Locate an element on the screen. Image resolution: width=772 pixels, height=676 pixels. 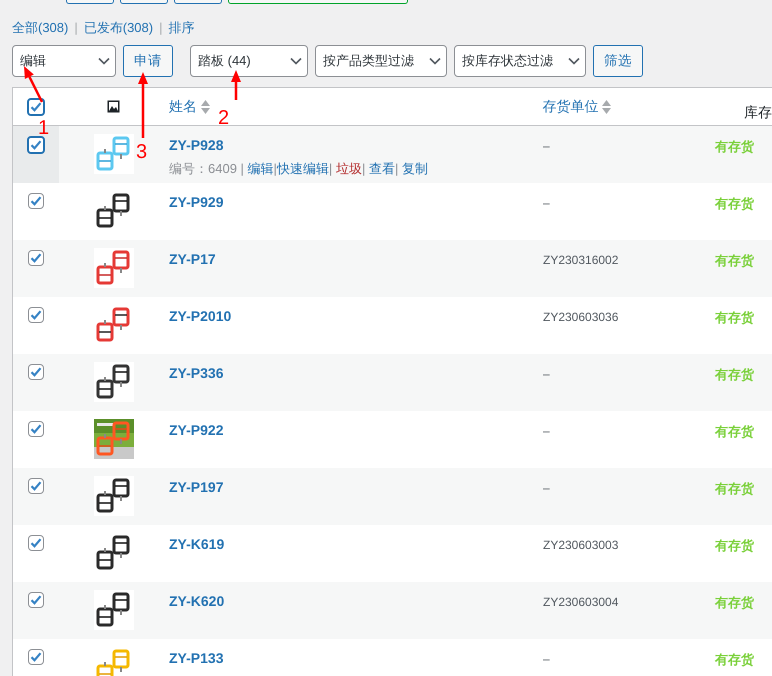
product-name-link: ZY-P133 is located at coordinates (196, 658).